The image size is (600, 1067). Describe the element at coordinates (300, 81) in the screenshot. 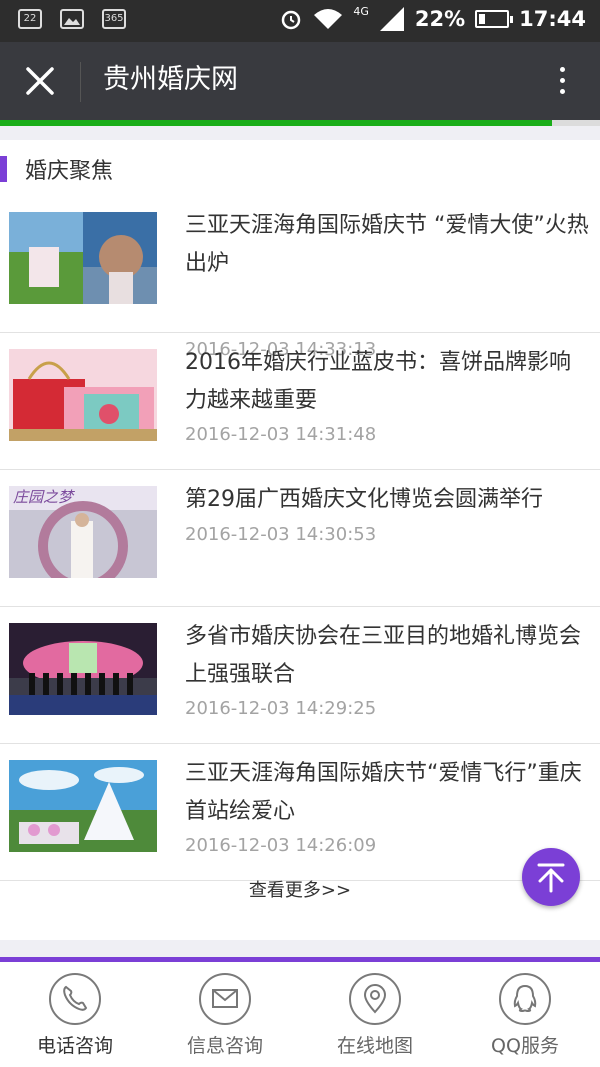

I see `title-bar: 贵州婚庆网` at that location.